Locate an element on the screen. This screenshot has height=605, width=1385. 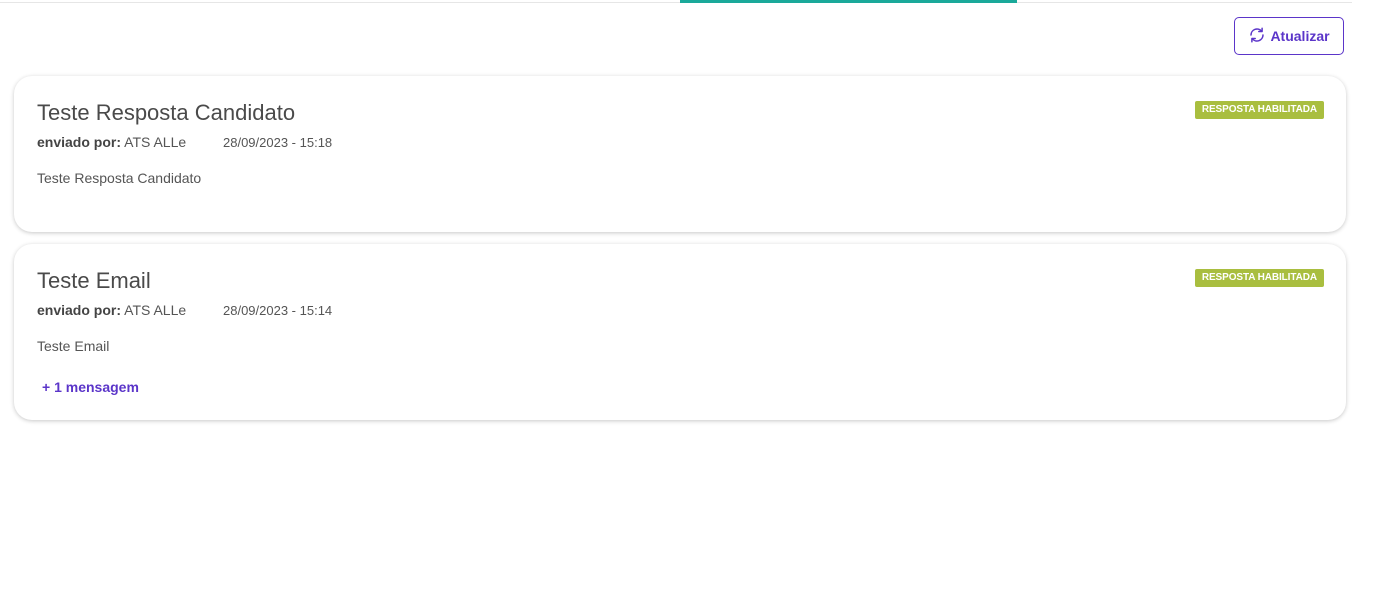
more-messages-link: + 1 mensagem is located at coordinates (90, 387).